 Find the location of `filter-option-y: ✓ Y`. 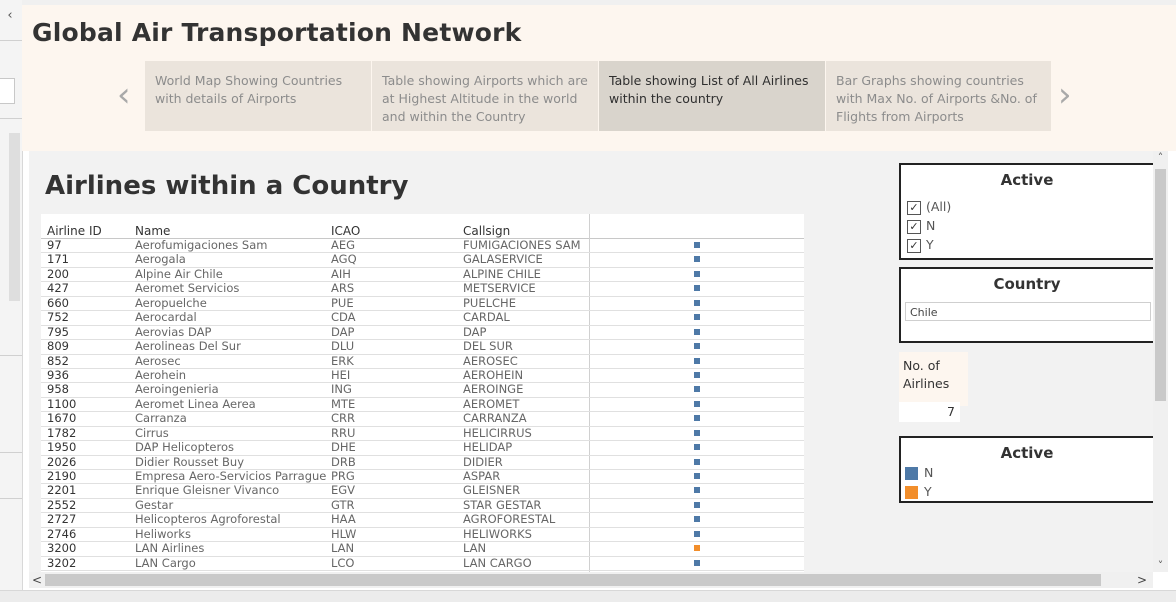

filter-option-y: ✓ Y is located at coordinates (920, 245).